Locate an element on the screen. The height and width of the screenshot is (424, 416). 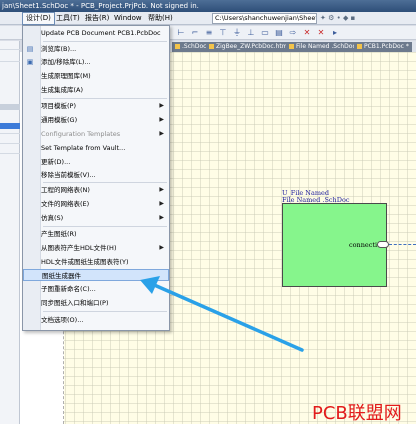
tab-file-named: File Named .SchDoc * is located at coordinates (325, 47).